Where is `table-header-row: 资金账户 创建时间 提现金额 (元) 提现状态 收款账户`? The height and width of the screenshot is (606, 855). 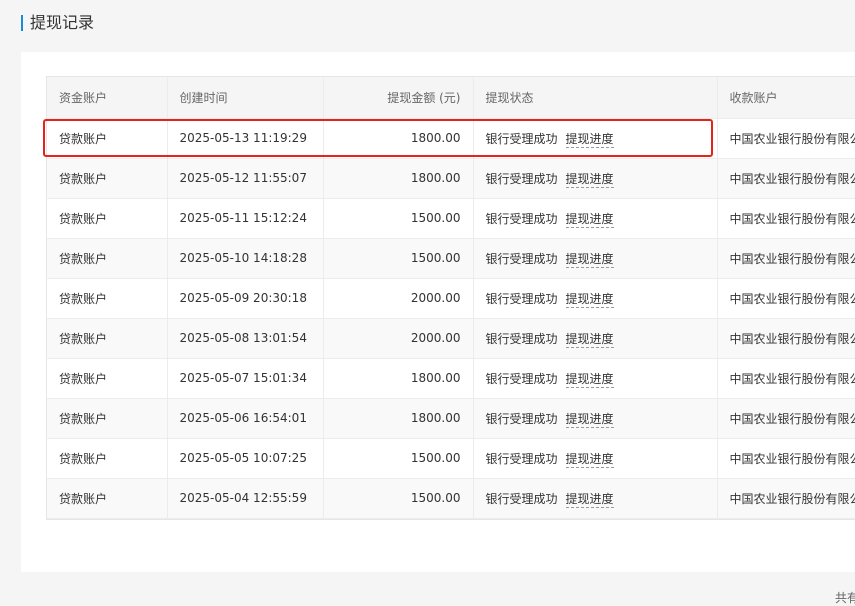
table-header-row: 资金账户 创建时间 提现金额 (元) 提现状态 收款账户 is located at coordinates (451, 98).